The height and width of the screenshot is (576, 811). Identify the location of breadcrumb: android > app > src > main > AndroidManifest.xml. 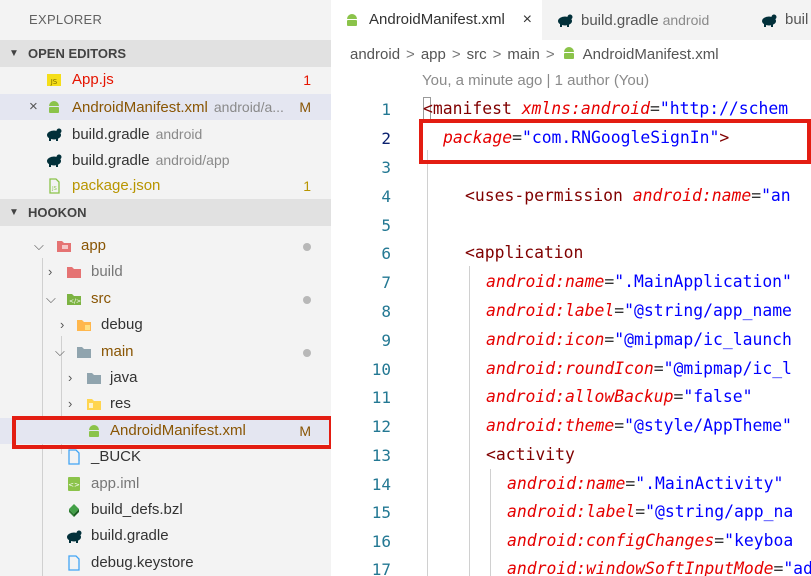
(534, 55).